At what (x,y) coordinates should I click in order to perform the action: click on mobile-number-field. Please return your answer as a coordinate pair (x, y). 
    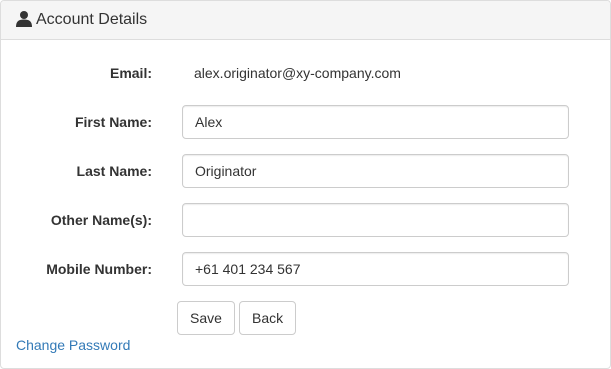
    Looking at the image, I should click on (375, 269).